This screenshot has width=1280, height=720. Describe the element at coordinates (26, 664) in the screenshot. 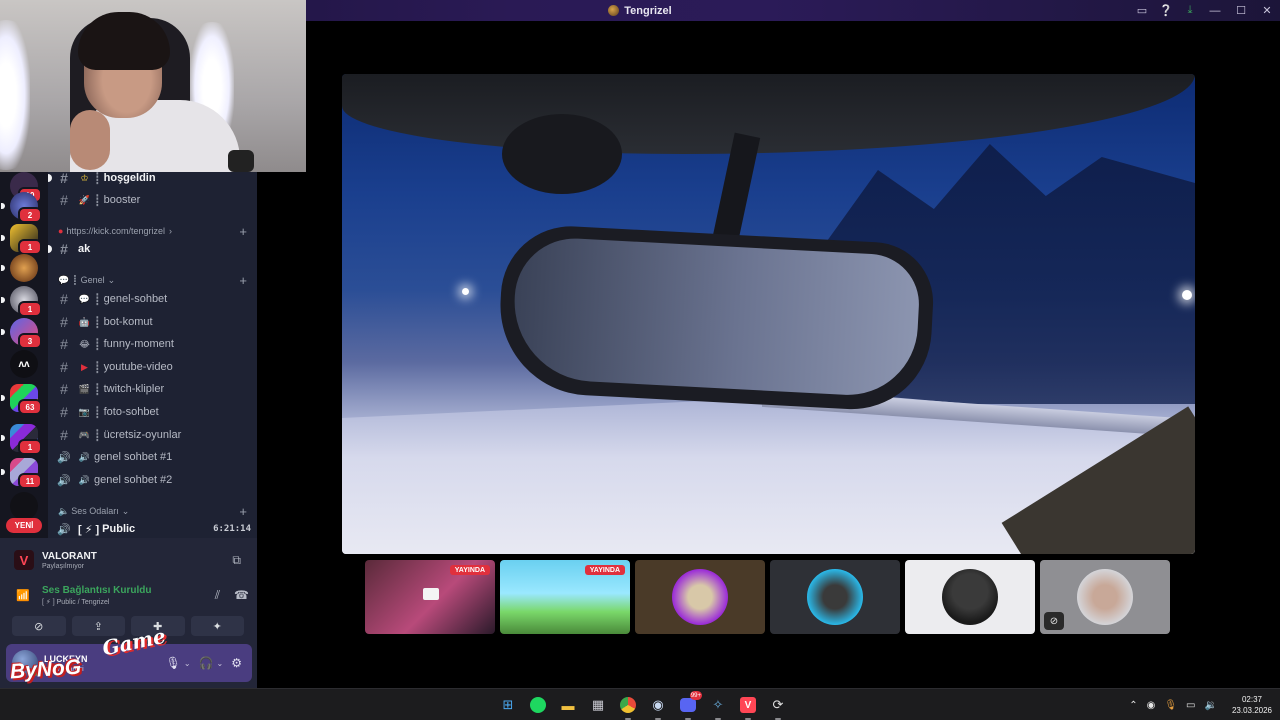

I see `avatar` at that location.